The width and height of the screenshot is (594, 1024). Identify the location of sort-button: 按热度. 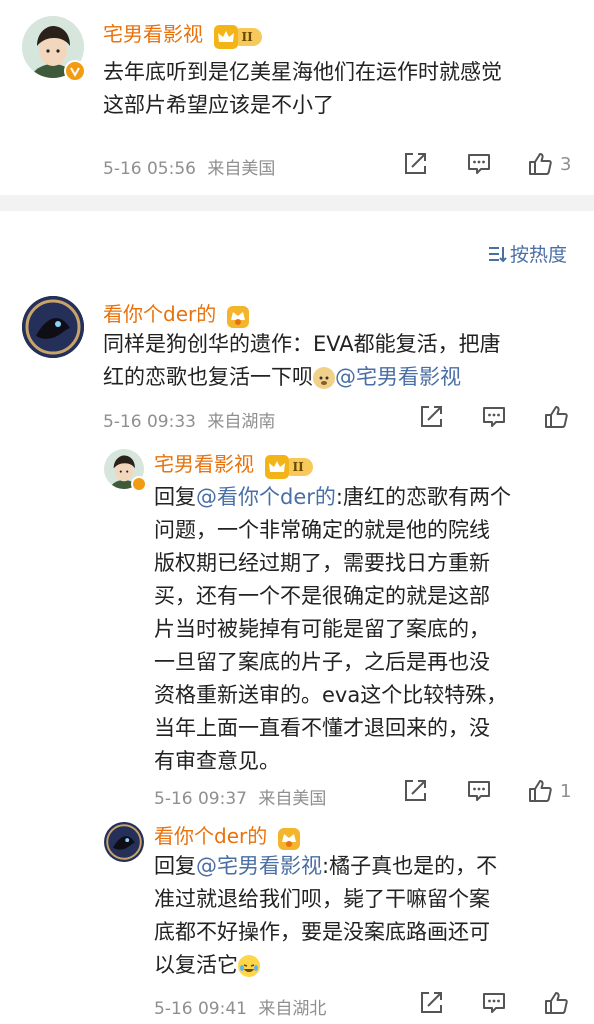
(526, 253).